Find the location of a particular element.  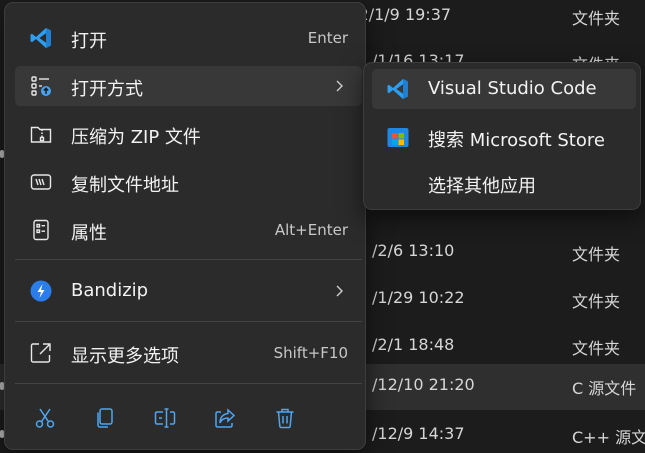

copy-path-icon is located at coordinates (41, 182).